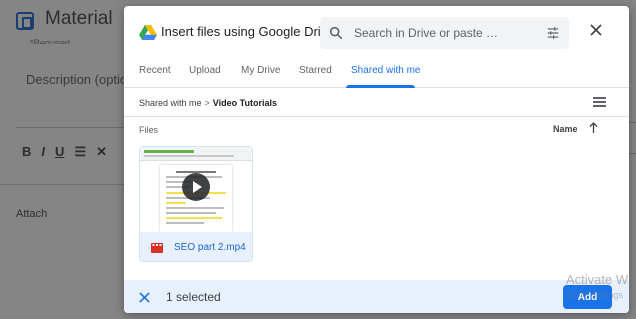  I want to click on clear-selection-icon, so click(144, 297).